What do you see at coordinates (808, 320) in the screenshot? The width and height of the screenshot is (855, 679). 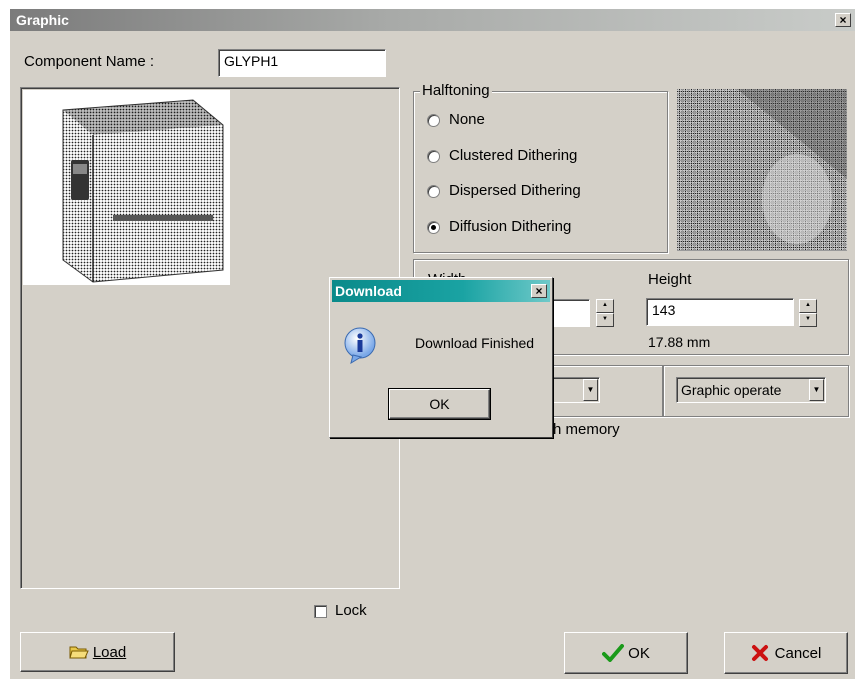 I see `height-spin-down-icon: ▼` at bounding box center [808, 320].